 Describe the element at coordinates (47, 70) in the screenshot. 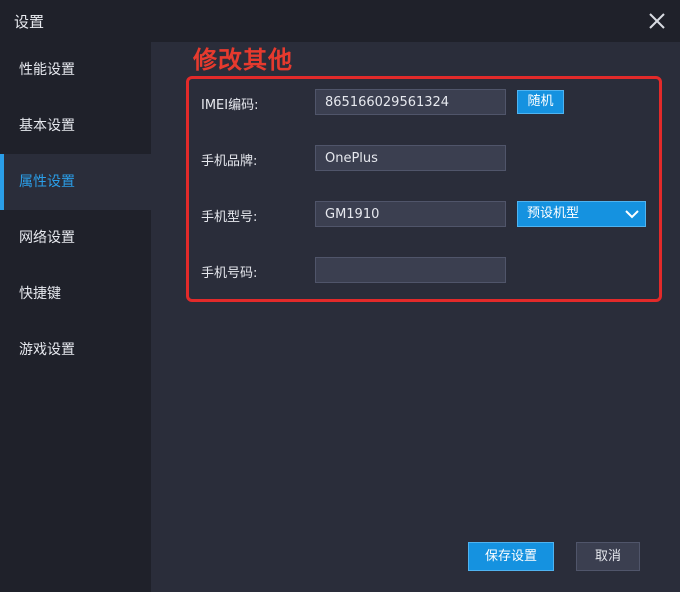

I see `sidebar-item-label: 性能设置` at that location.